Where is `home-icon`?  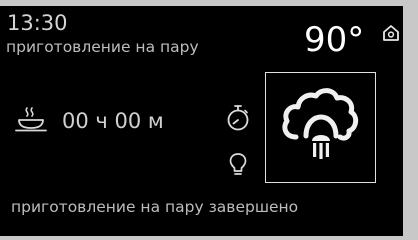
home-icon is located at coordinates (391, 33).